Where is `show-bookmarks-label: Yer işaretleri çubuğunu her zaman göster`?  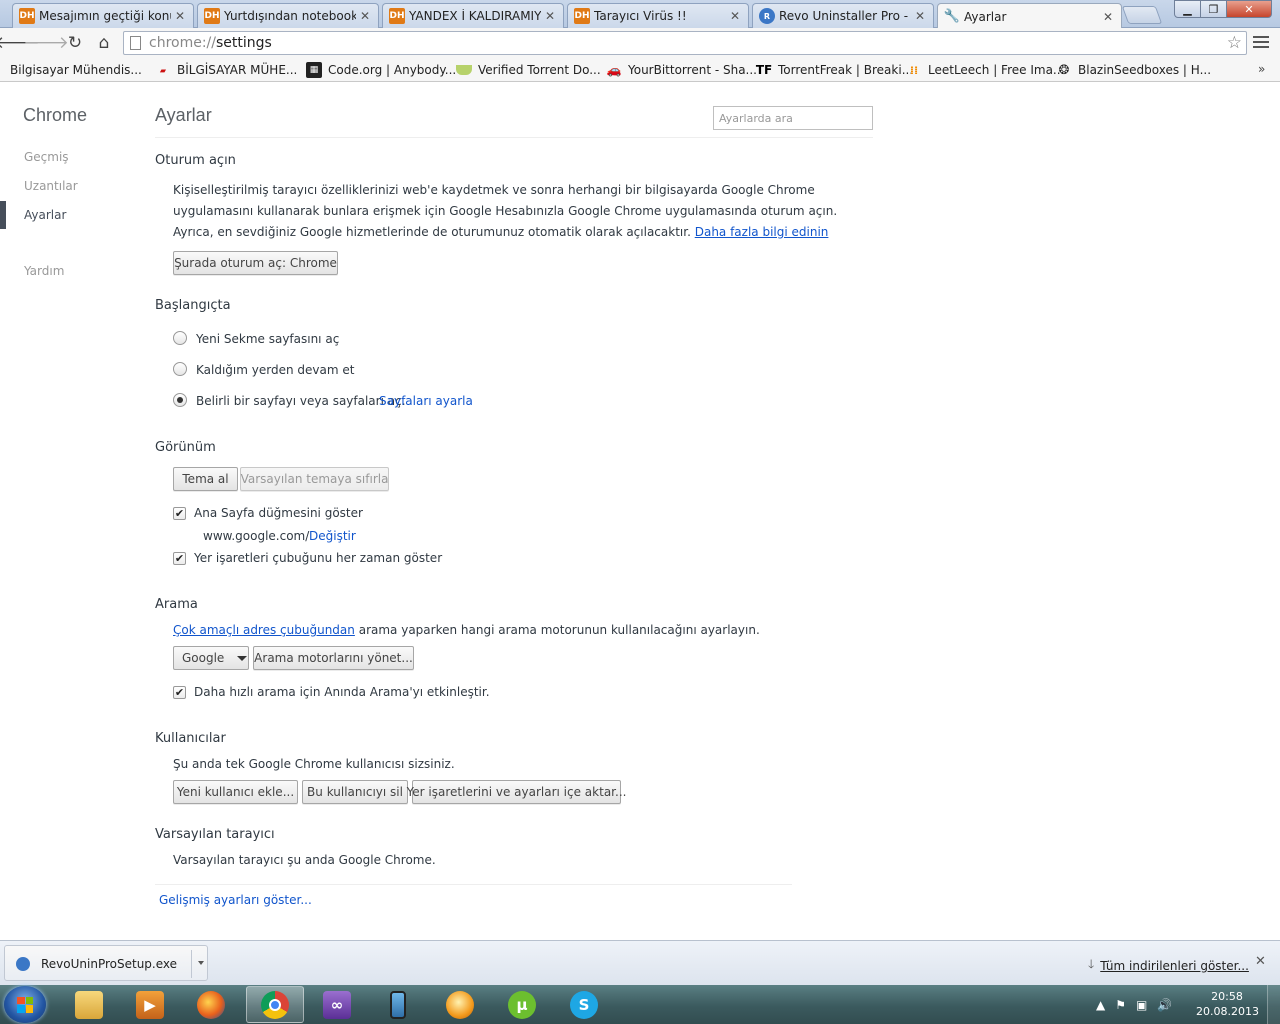
show-bookmarks-label: Yer işaretleri çubuğunu her zaman göster is located at coordinates (318, 558).